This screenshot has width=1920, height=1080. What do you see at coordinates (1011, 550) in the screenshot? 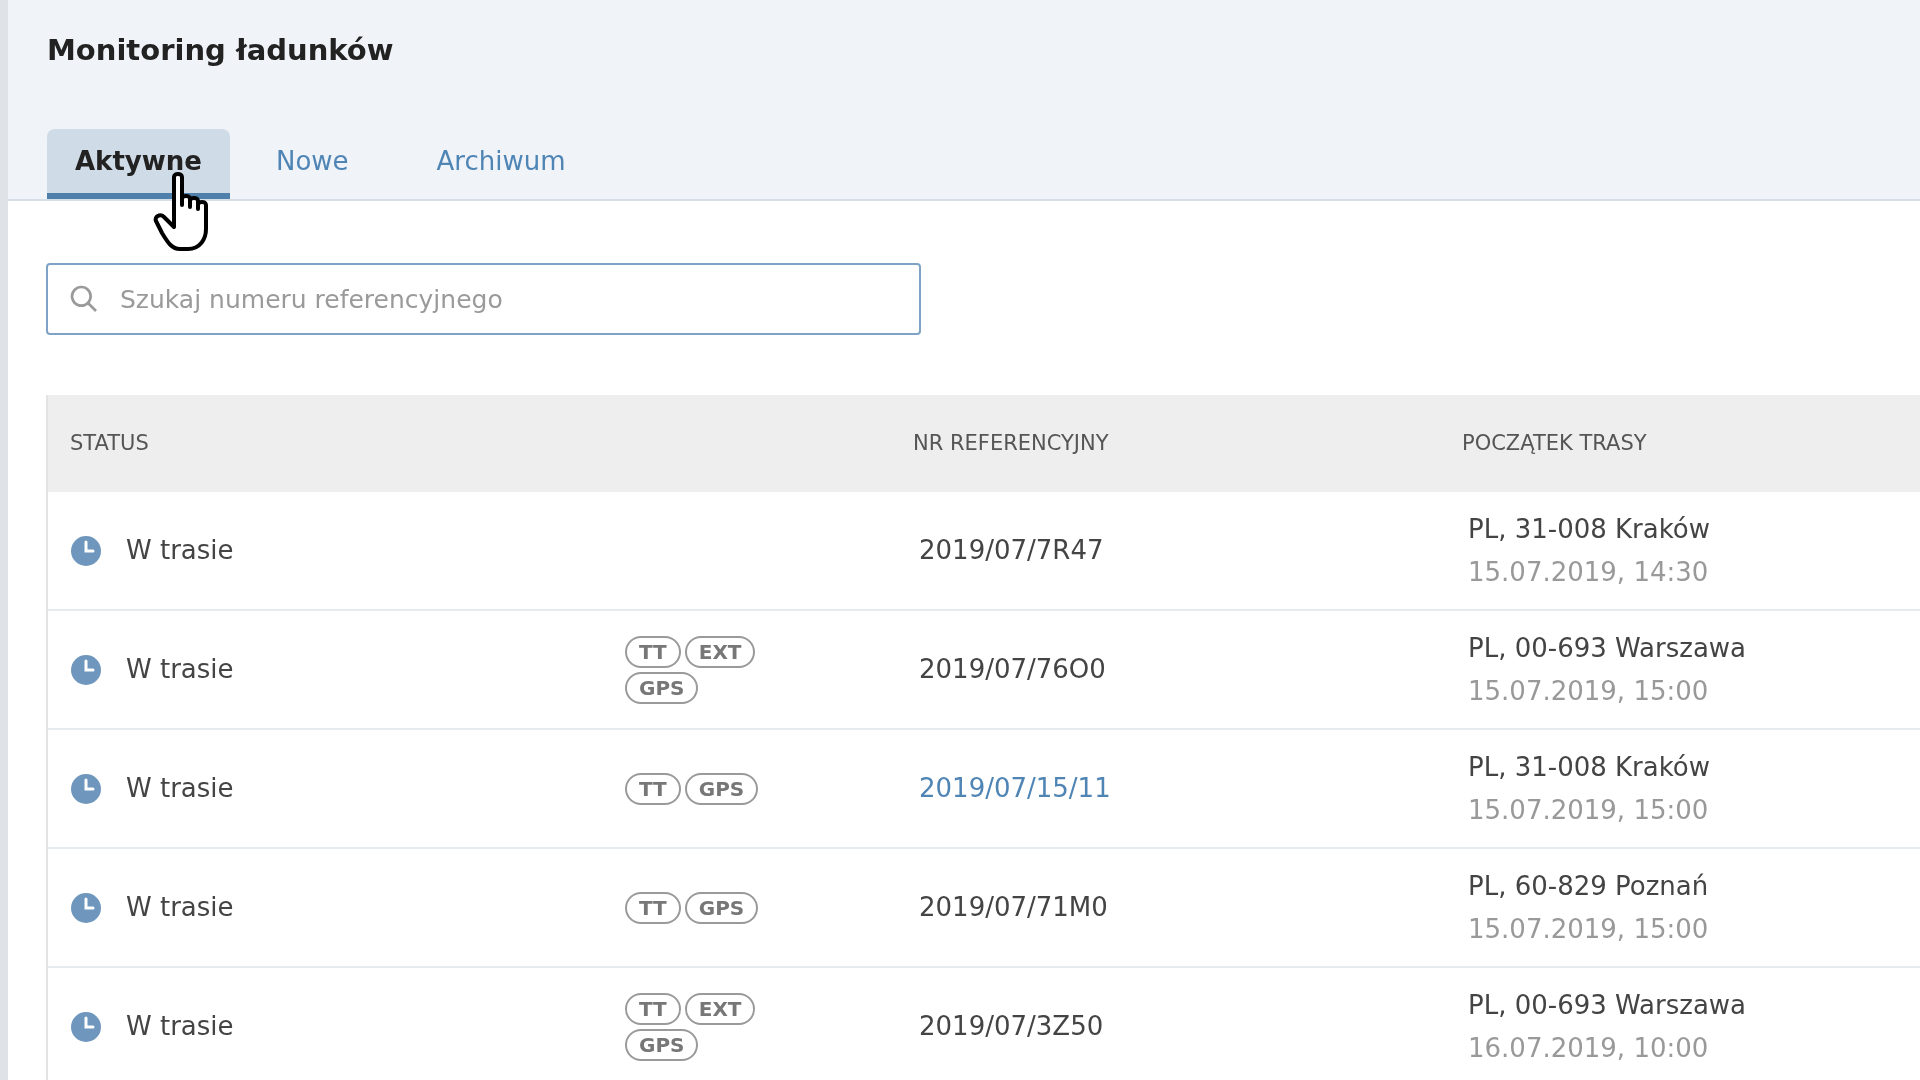
I see `reference-number: 2019/07/7R47` at bounding box center [1011, 550].